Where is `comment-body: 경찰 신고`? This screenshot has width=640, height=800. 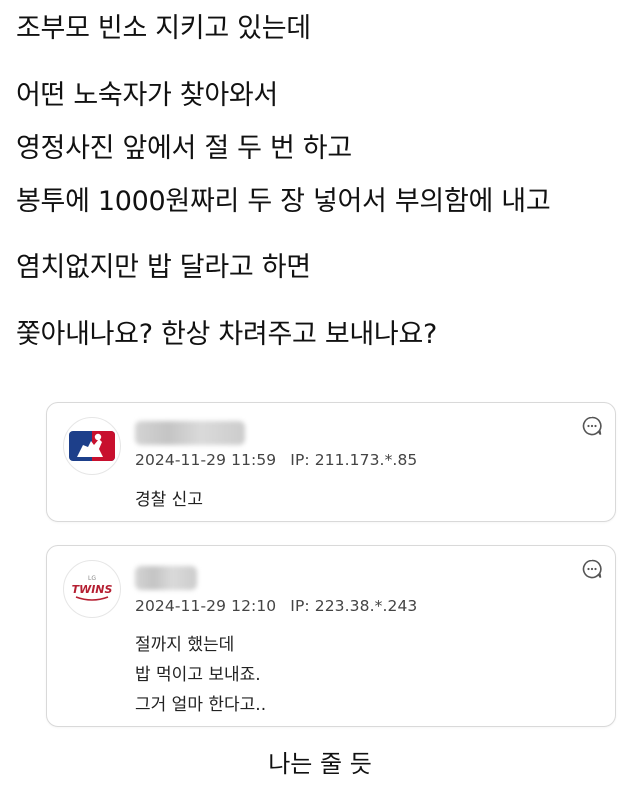 comment-body: 경찰 신고 is located at coordinates (169, 500).